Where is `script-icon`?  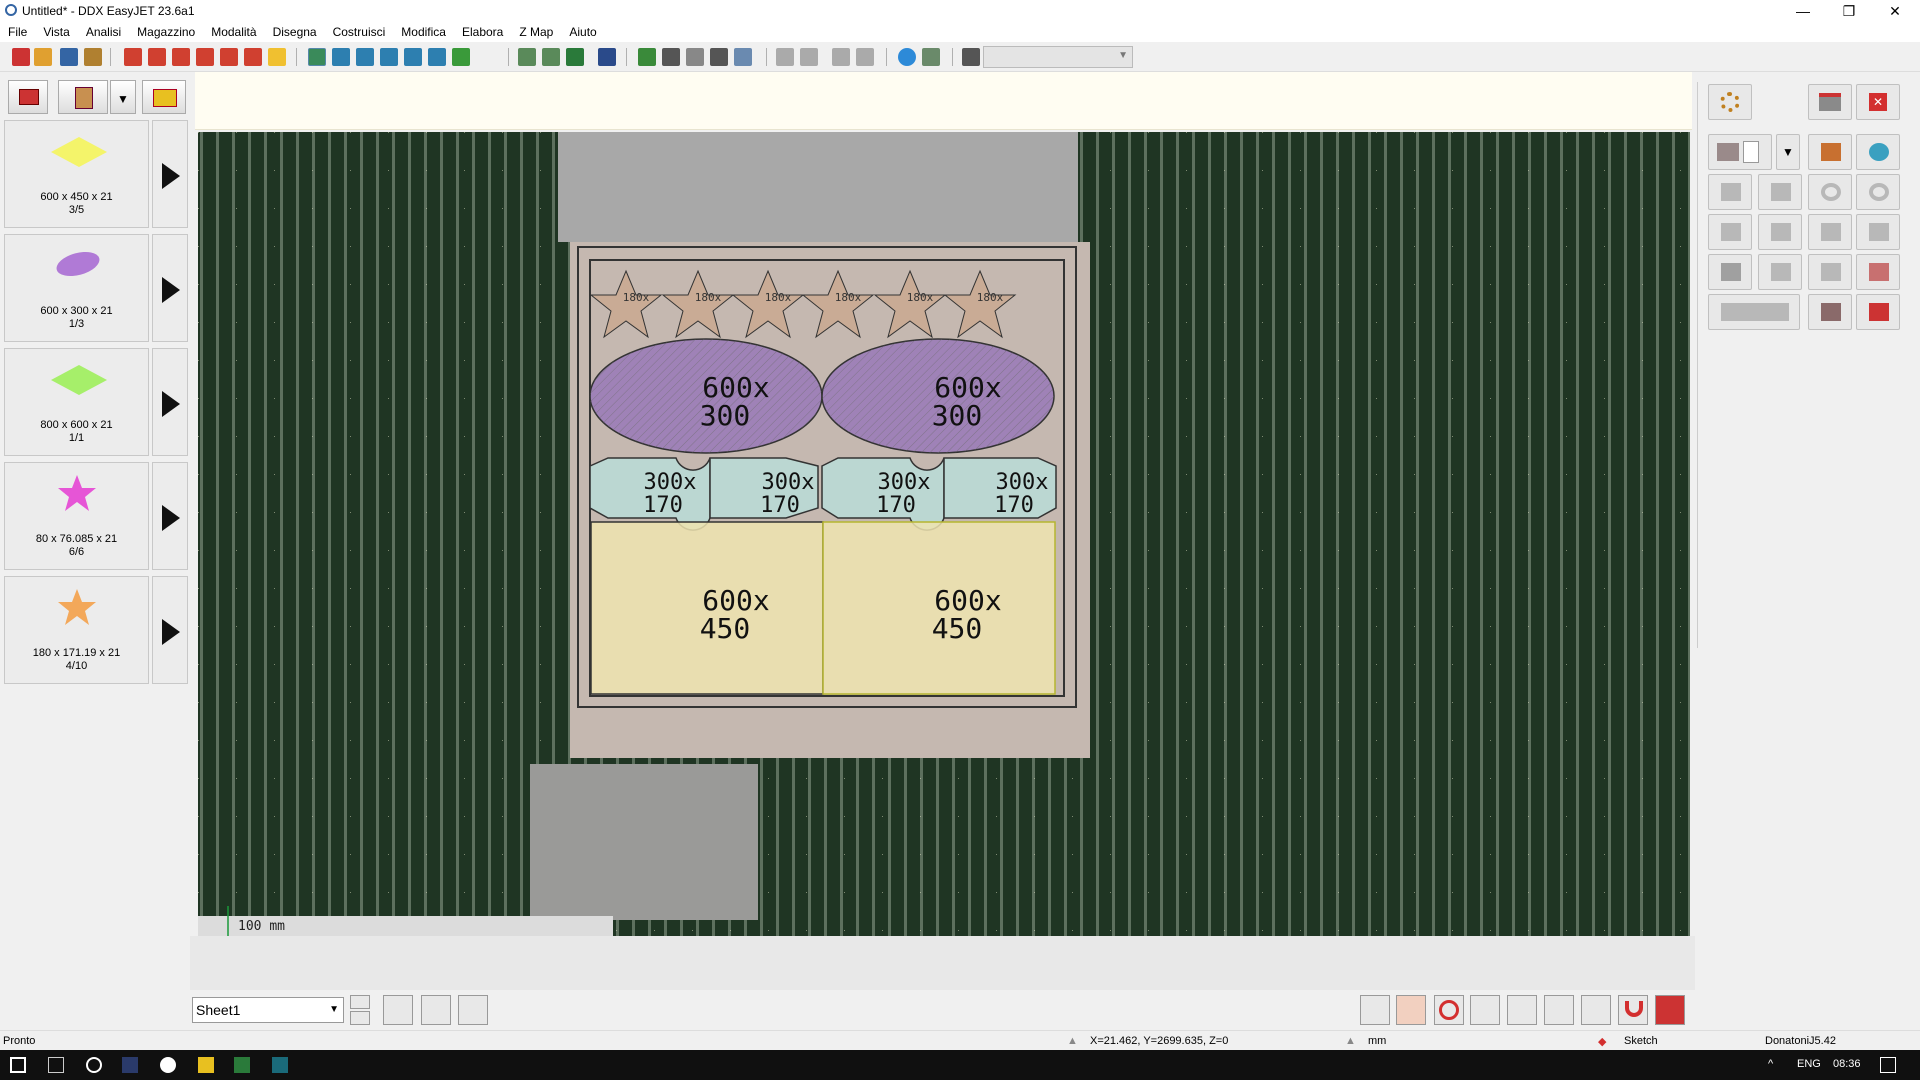 script-icon is located at coordinates (971, 57).